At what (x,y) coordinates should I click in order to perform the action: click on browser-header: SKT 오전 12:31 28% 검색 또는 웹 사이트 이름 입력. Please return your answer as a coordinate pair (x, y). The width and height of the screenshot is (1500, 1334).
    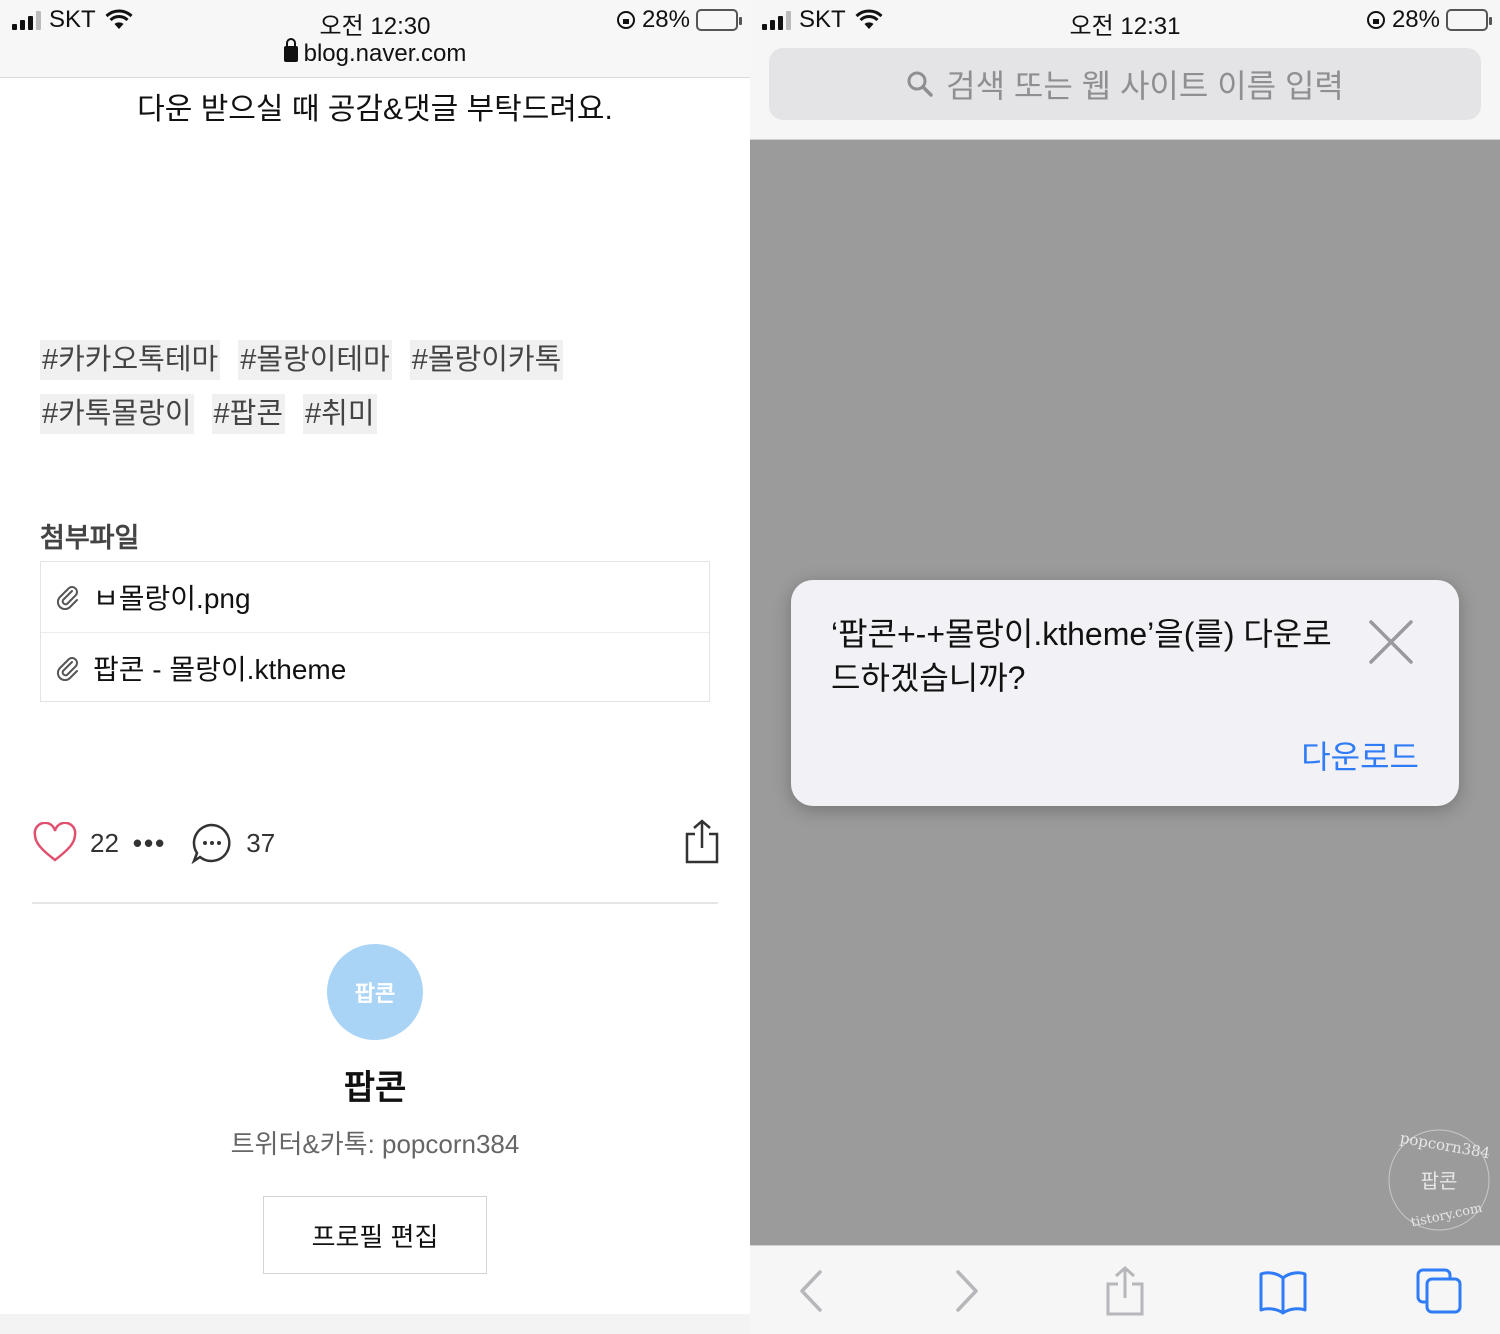
    Looking at the image, I should click on (1125, 70).